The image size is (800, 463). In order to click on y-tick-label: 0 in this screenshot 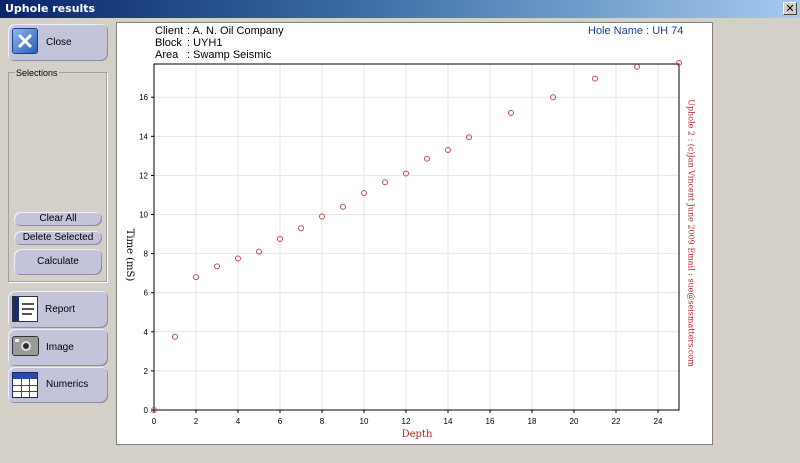, I will do `click(146, 410)`.